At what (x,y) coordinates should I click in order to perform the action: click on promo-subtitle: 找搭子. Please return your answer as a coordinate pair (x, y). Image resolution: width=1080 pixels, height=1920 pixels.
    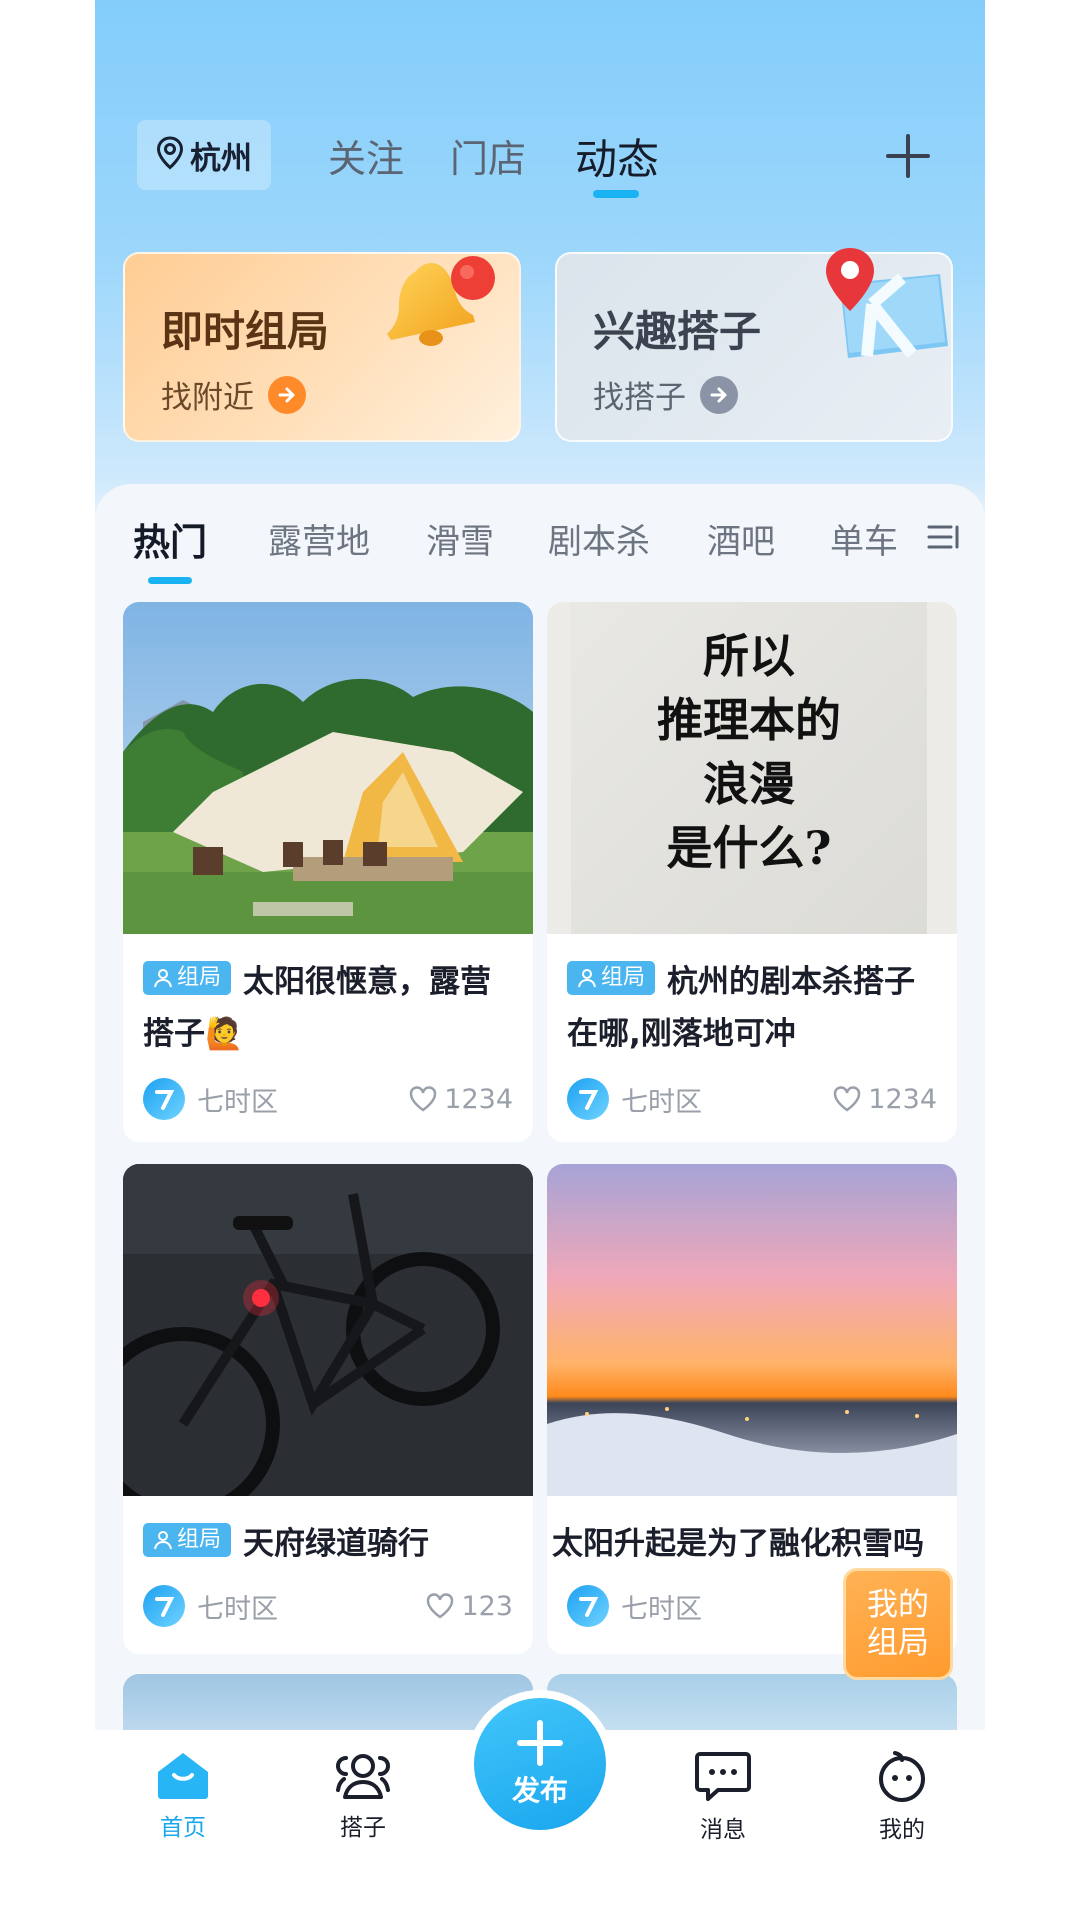
    Looking at the image, I should click on (639, 398).